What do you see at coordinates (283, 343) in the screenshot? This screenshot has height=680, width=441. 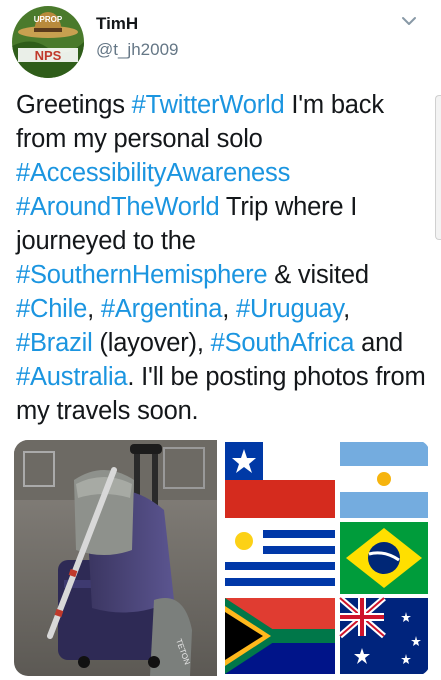 I see `hashtag-link: #SouthAfrica` at bounding box center [283, 343].